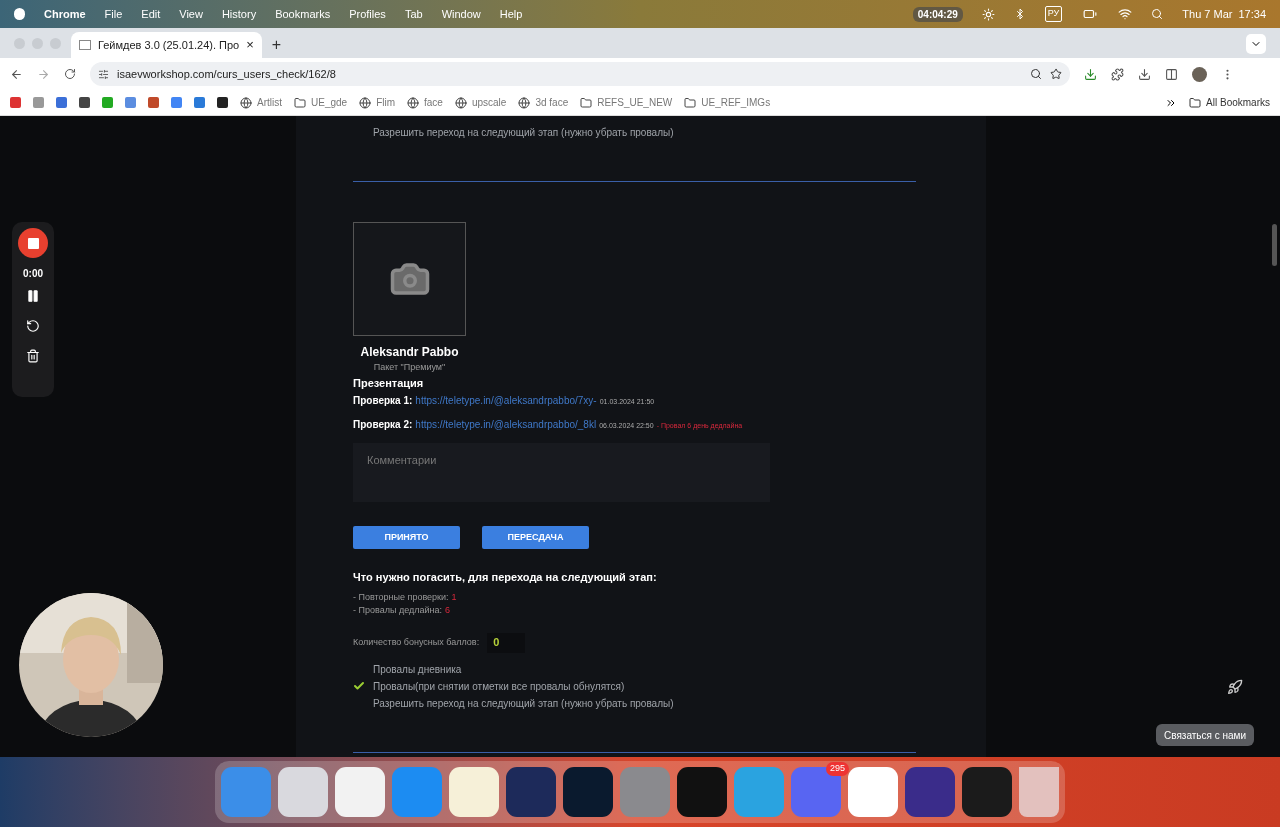 This screenshot has height=827, width=1280. I want to click on zoom-icon, so click(1036, 74).